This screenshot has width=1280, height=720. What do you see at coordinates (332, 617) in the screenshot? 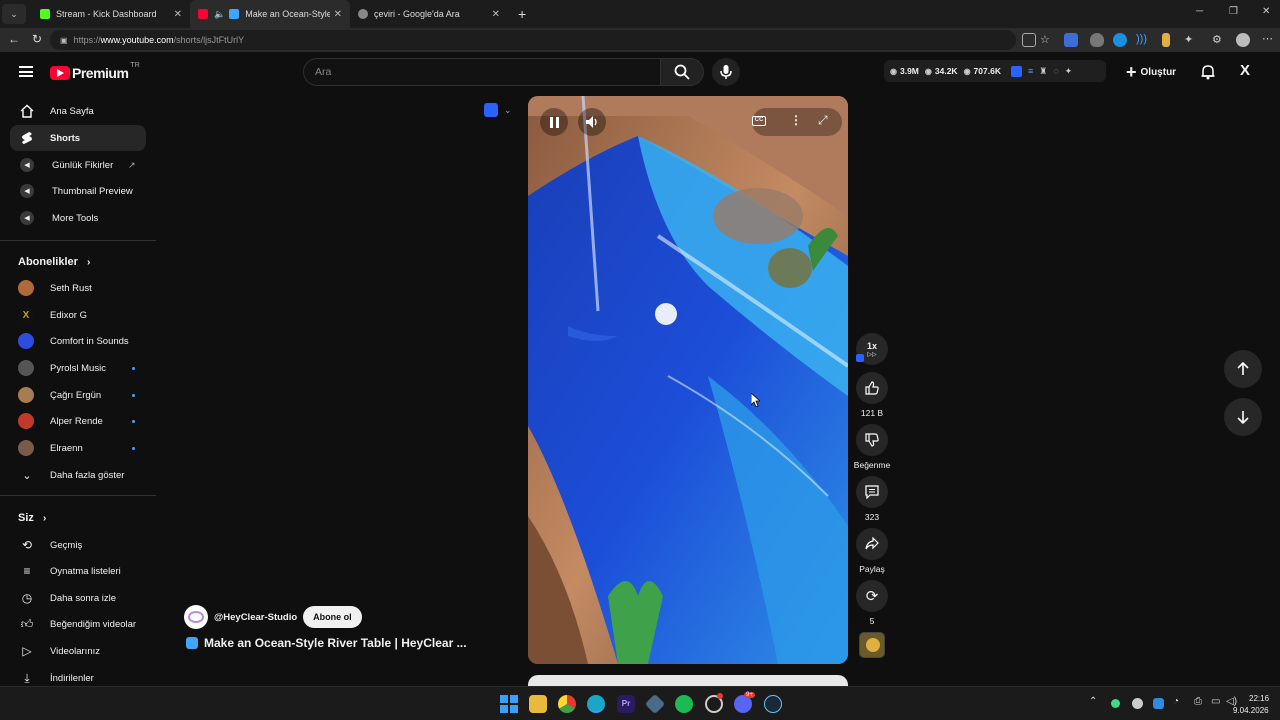
I see `subscribe-button: Abone ol` at bounding box center [332, 617].